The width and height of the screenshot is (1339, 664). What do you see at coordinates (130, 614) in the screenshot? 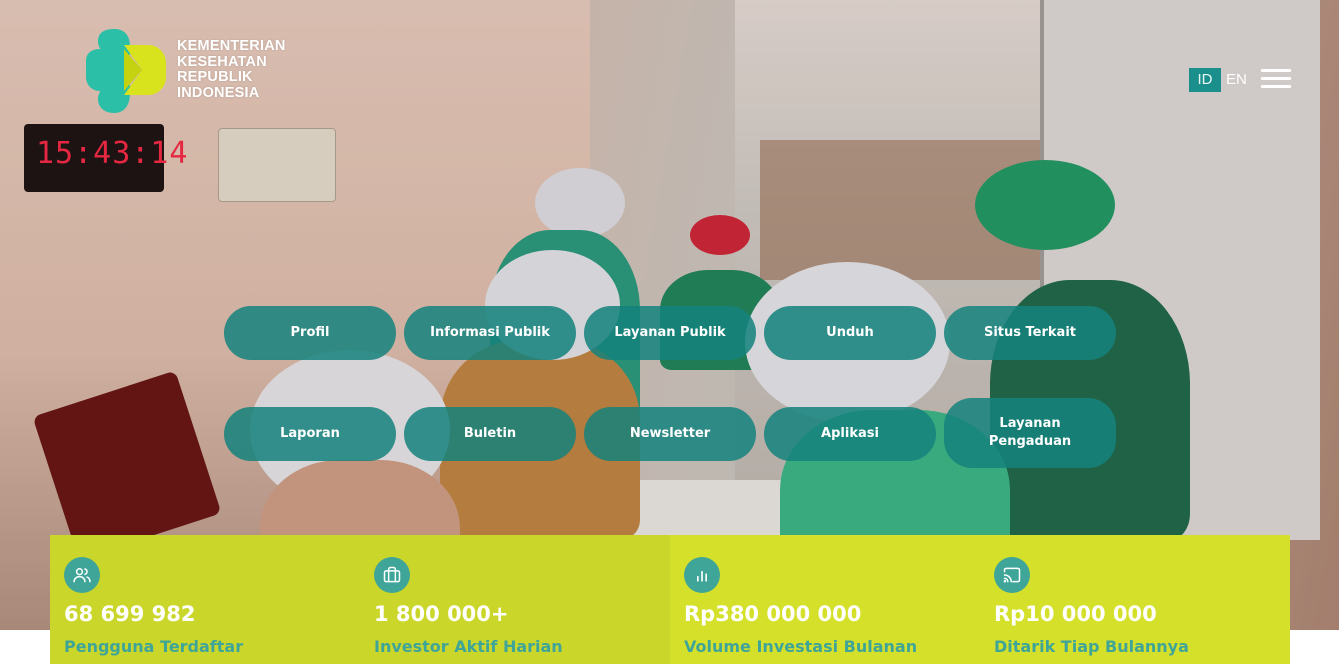
I see `stat-value: 68 699 982` at bounding box center [130, 614].